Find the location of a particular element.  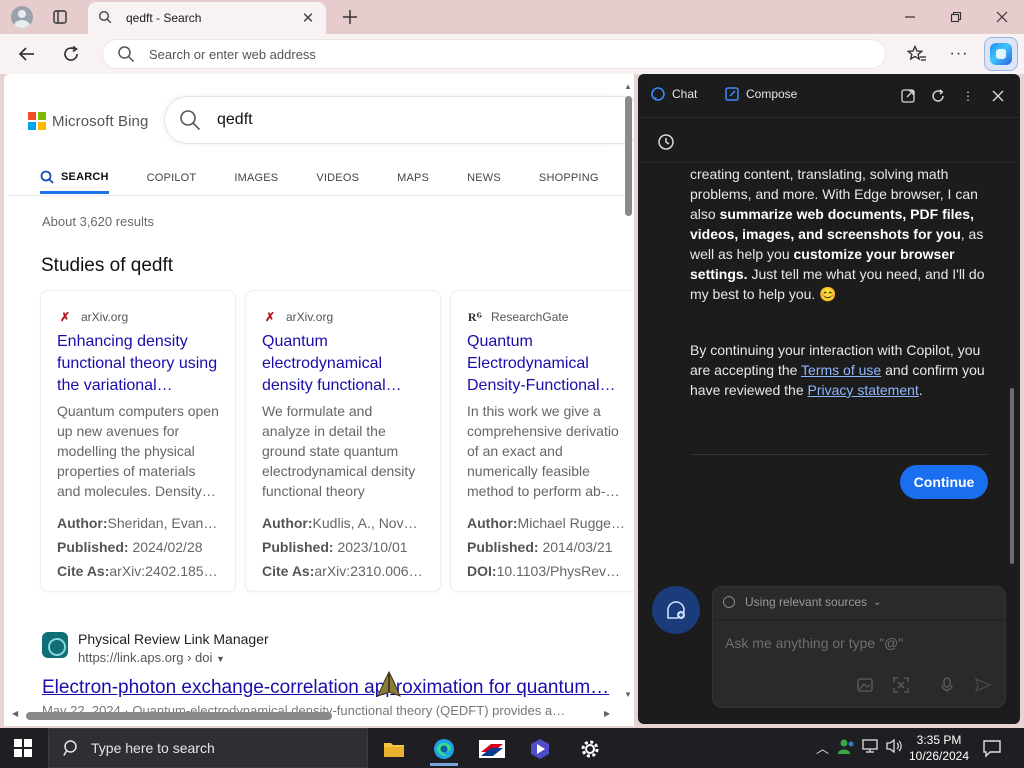

arrow-left-icon is located at coordinates (26, 54).